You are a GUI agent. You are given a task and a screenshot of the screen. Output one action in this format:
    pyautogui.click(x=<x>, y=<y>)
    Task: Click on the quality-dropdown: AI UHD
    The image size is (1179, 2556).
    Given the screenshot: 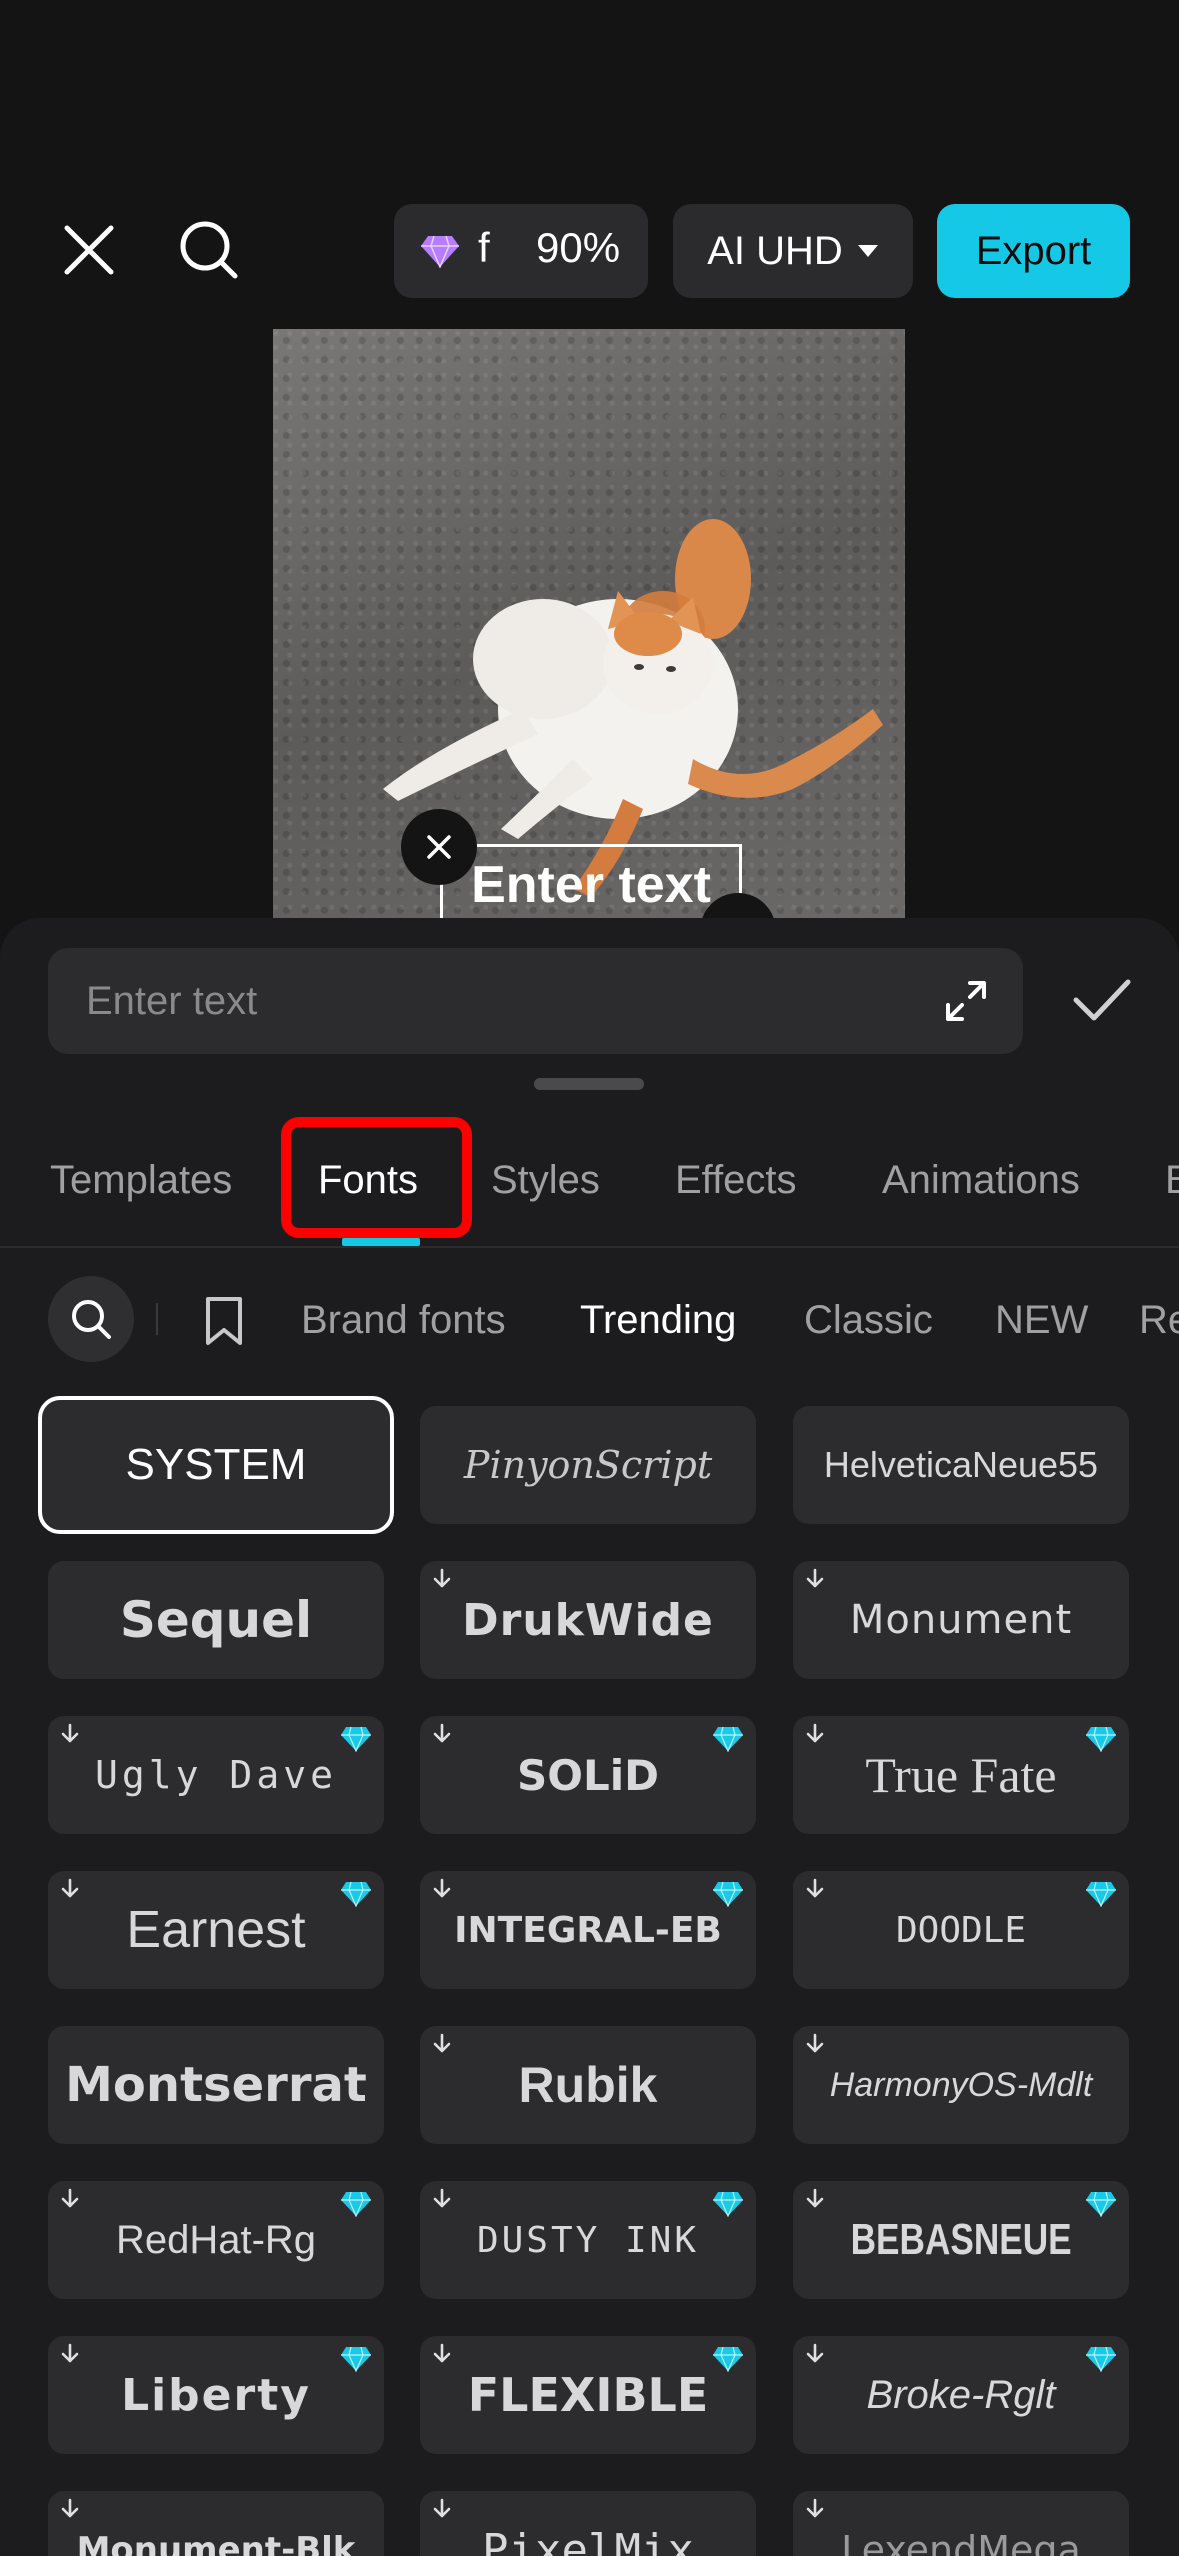 What is the action you would take?
    pyautogui.click(x=793, y=251)
    